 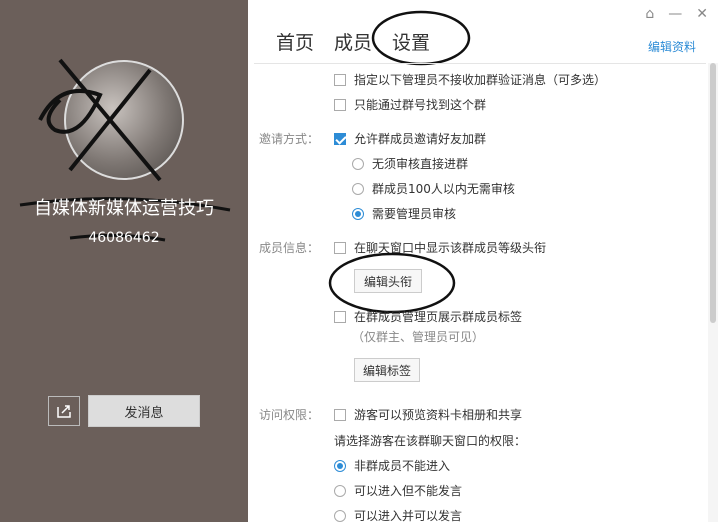 I want to click on member-label: 成员信息：, so click(x=289, y=248).